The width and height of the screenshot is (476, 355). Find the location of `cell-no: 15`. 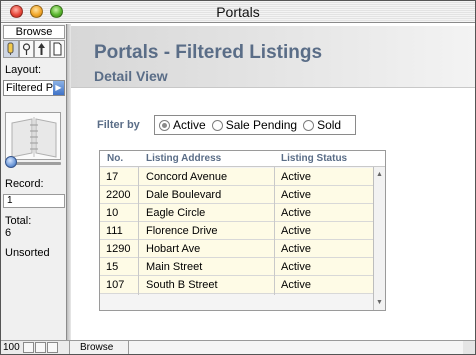

cell-no: 15 is located at coordinates (112, 267).